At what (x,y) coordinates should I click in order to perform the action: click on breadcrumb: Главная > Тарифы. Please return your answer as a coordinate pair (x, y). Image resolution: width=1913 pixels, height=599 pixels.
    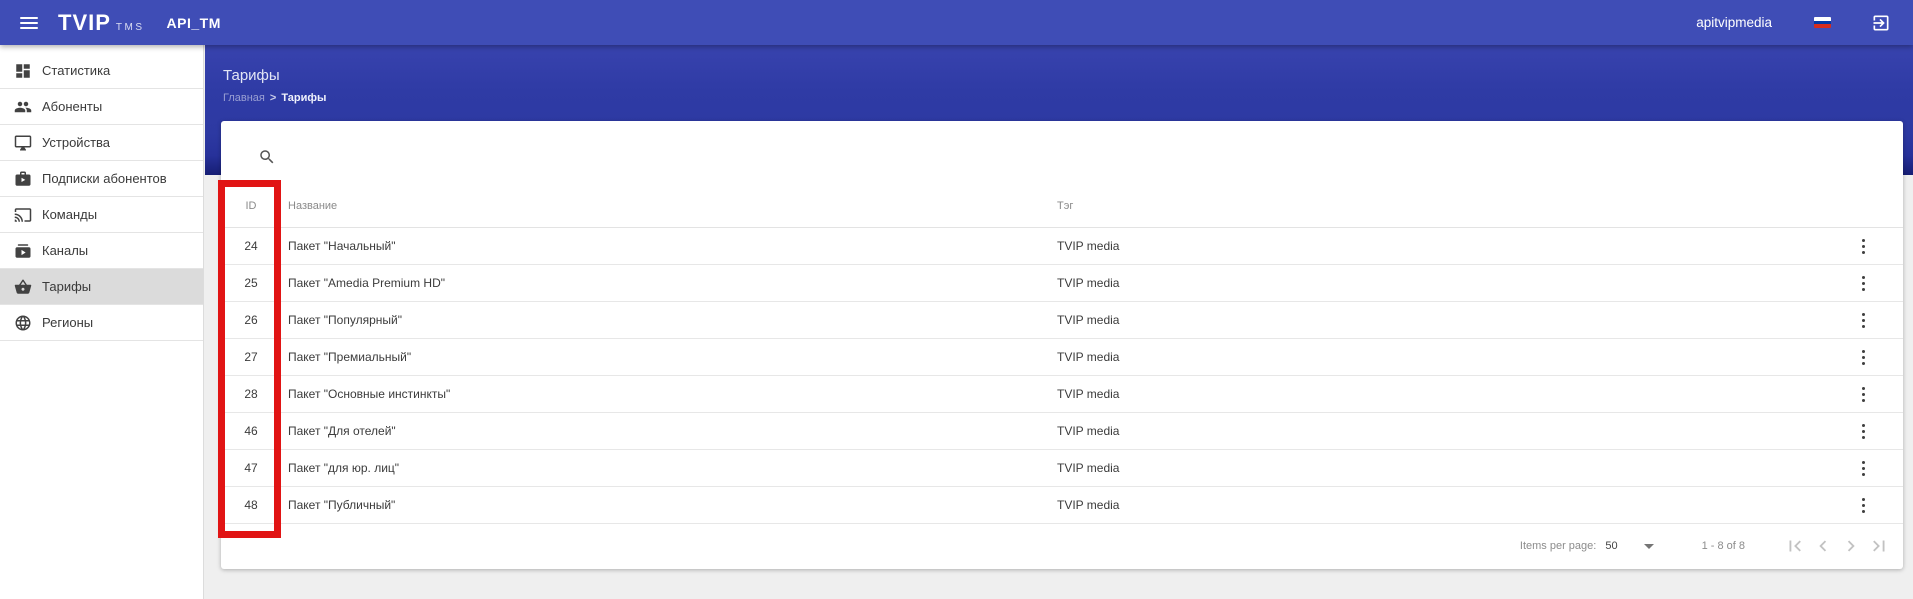
    Looking at the image, I should click on (274, 98).